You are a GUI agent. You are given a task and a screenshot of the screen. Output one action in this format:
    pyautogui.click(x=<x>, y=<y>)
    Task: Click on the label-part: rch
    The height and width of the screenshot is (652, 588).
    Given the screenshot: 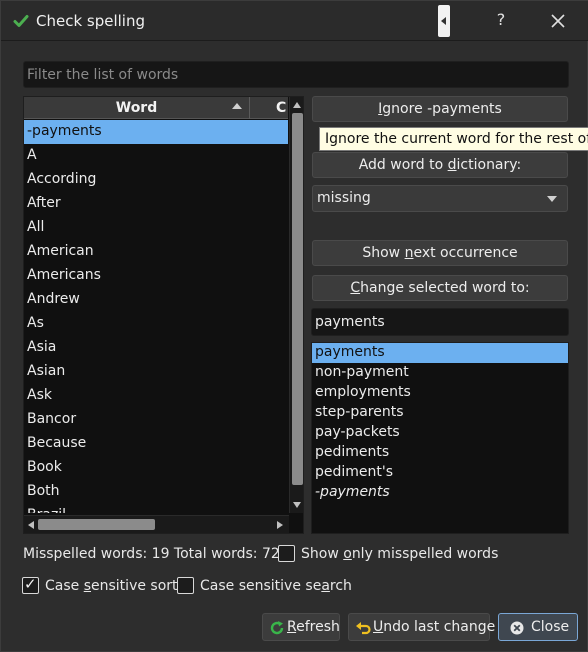 What is the action you would take?
    pyautogui.click(x=340, y=586)
    